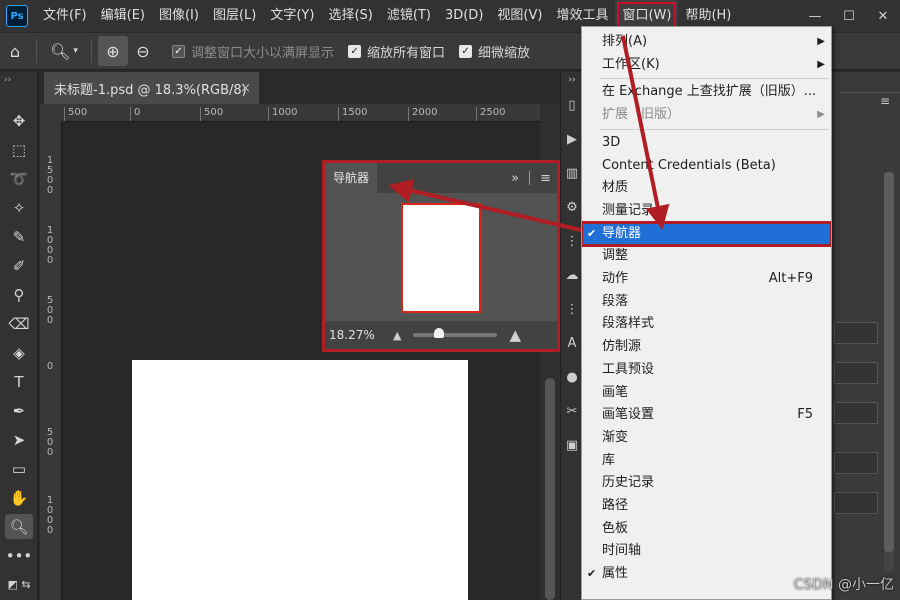  Describe the element at coordinates (350, 16) in the screenshot. I see `menu-item-5: 选择(S)` at that location.